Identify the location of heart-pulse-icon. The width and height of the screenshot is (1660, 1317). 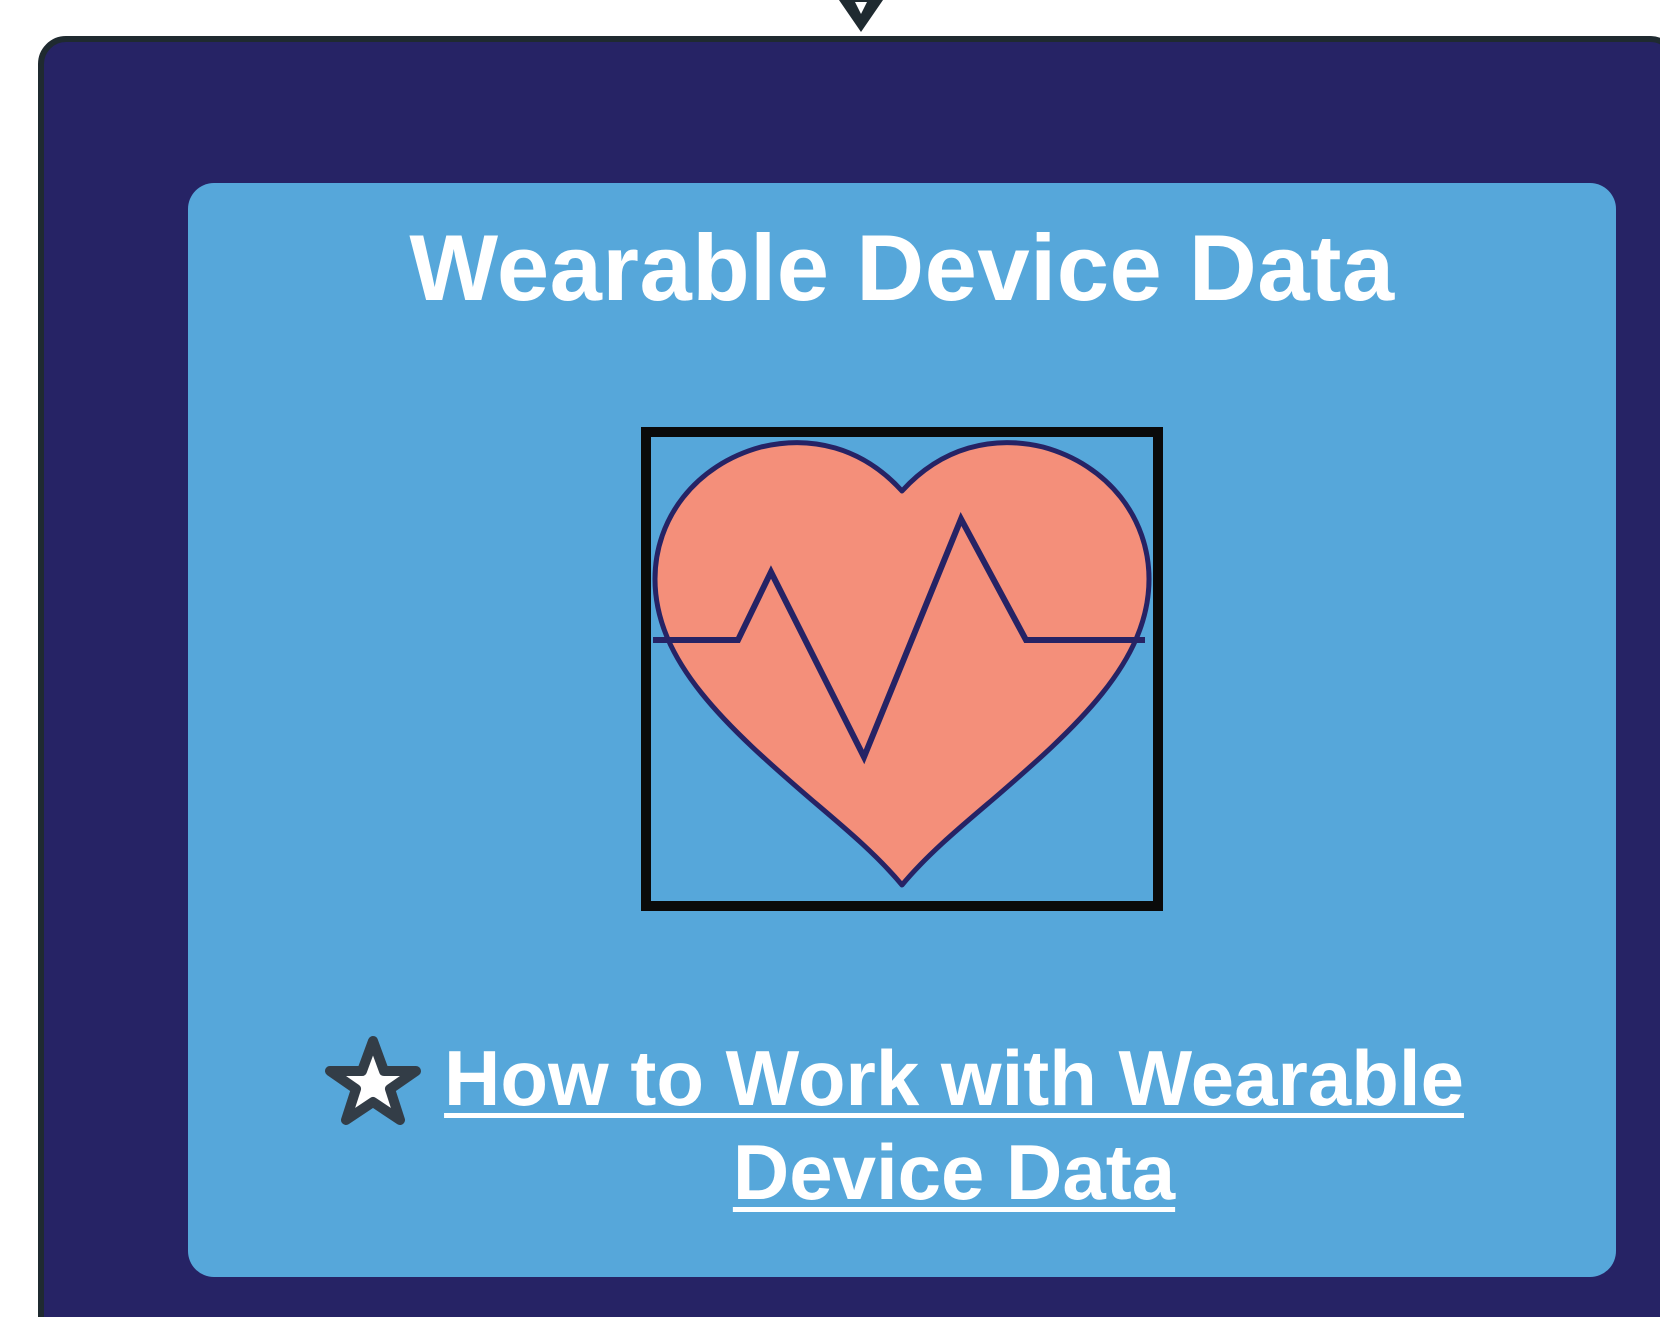
(902, 669).